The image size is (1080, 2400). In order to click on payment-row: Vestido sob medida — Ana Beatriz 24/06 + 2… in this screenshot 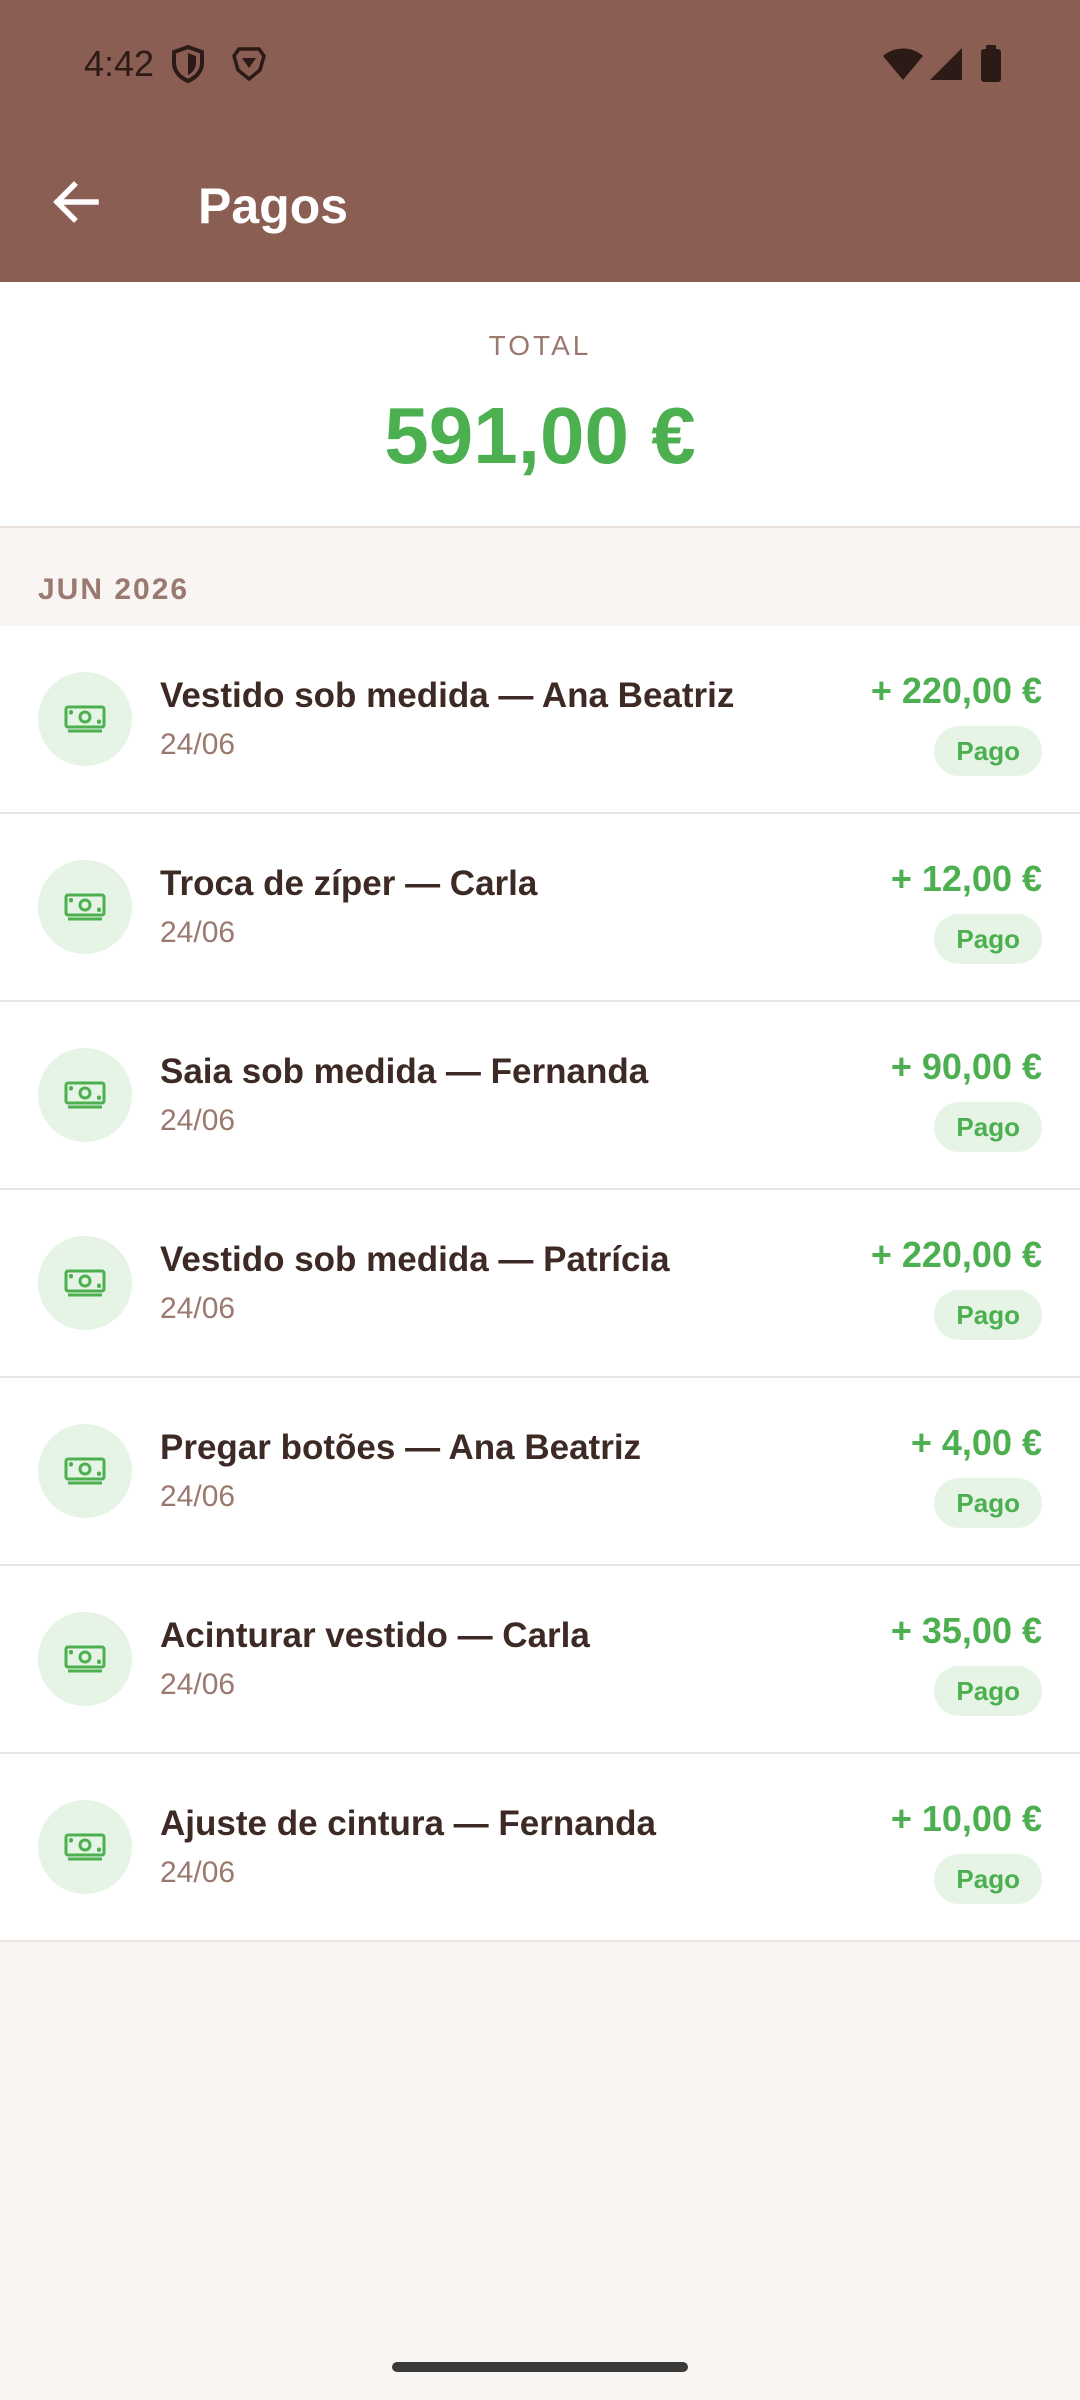, I will do `click(540, 720)`.